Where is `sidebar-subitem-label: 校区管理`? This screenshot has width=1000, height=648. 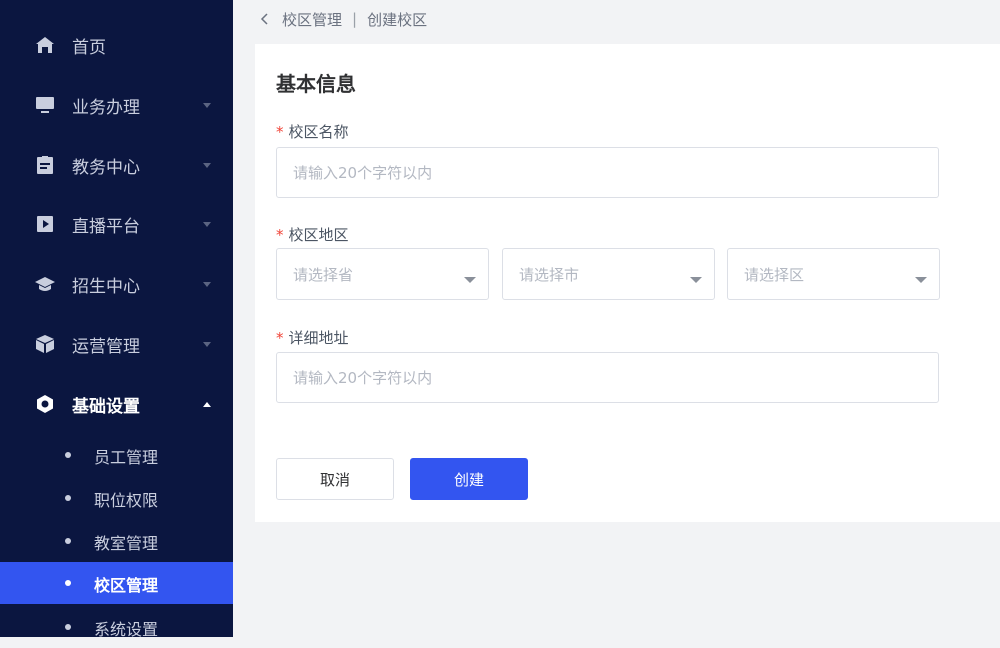 sidebar-subitem-label: 校区管理 is located at coordinates (126, 585).